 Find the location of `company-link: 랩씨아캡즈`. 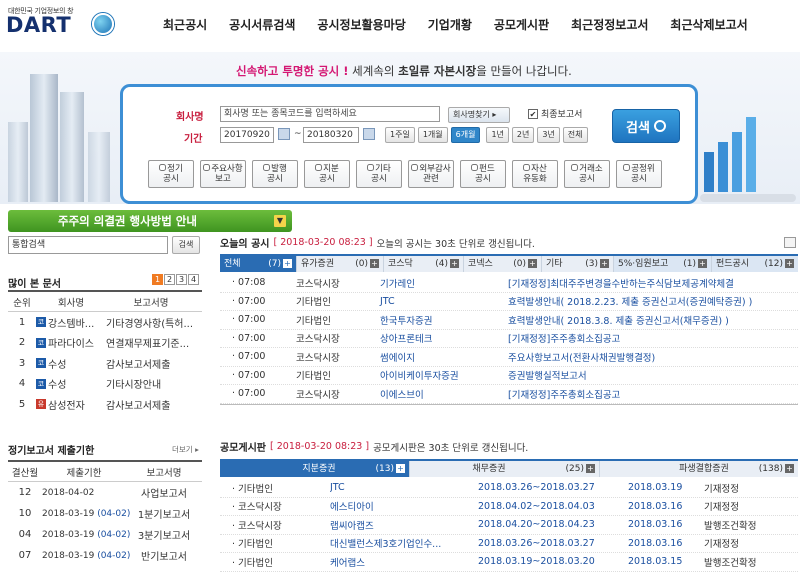

company-link: 랩씨아캡즈 is located at coordinates (404, 525).